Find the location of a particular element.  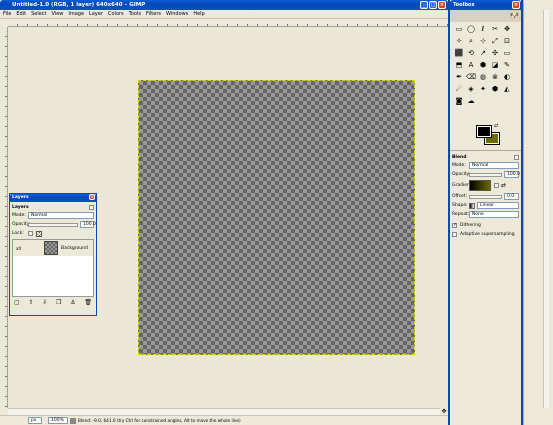

cancel-icon is located at coordinates (73, 420).